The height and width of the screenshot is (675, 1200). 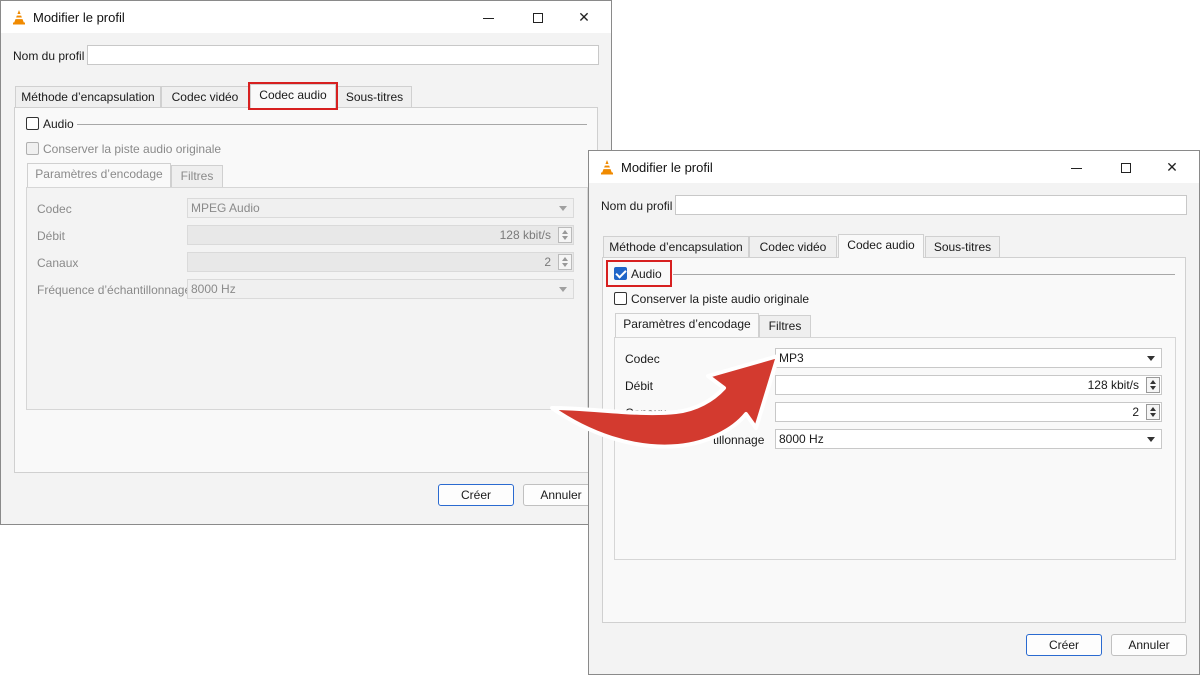 I want to click on red-curved-arrow-icon, so click(x=665, y=401).